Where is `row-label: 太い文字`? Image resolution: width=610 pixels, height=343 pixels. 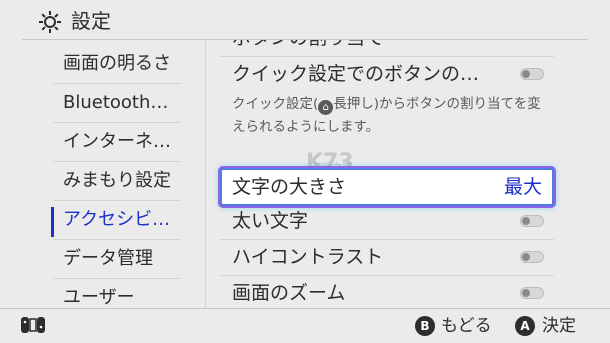 row-label: 太い文字 is located at coordinates (270, 221).